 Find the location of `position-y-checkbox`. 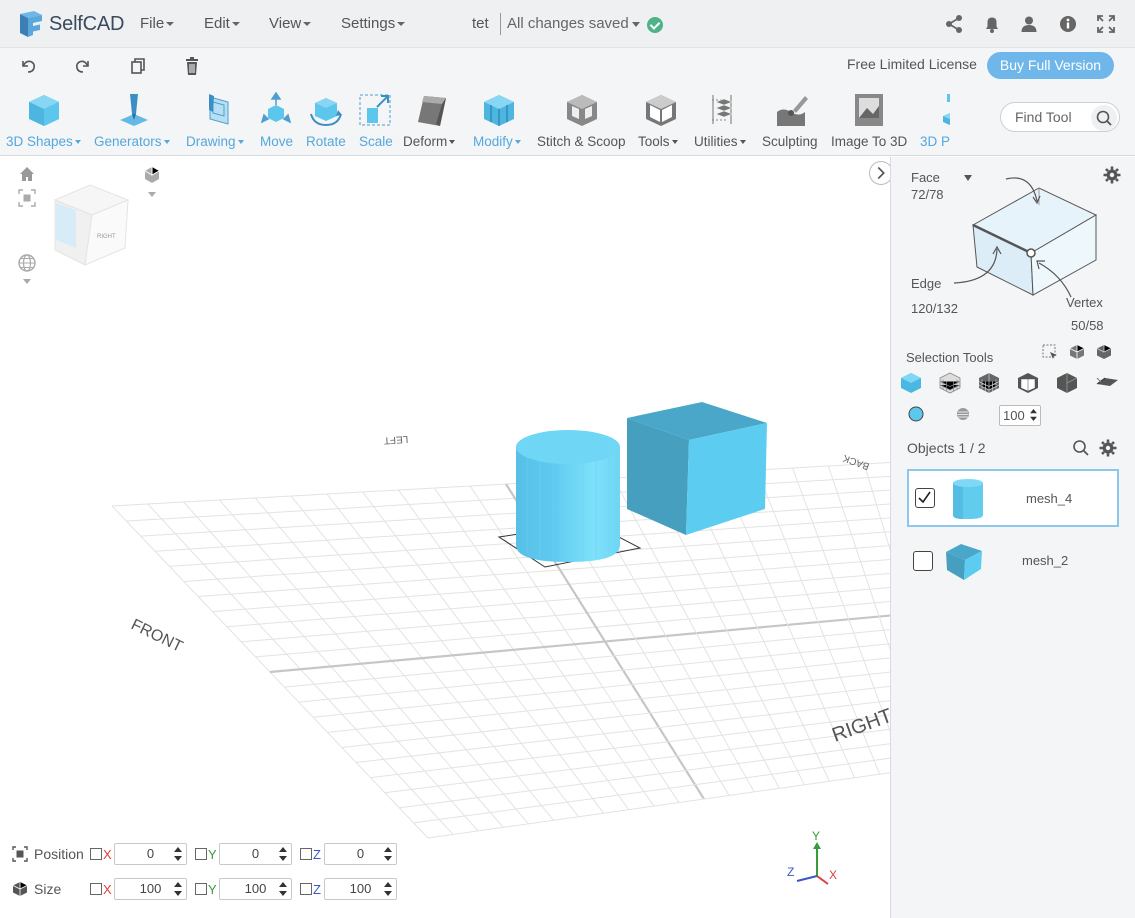

position-y-checkbox is located at coordinates (201, 854).